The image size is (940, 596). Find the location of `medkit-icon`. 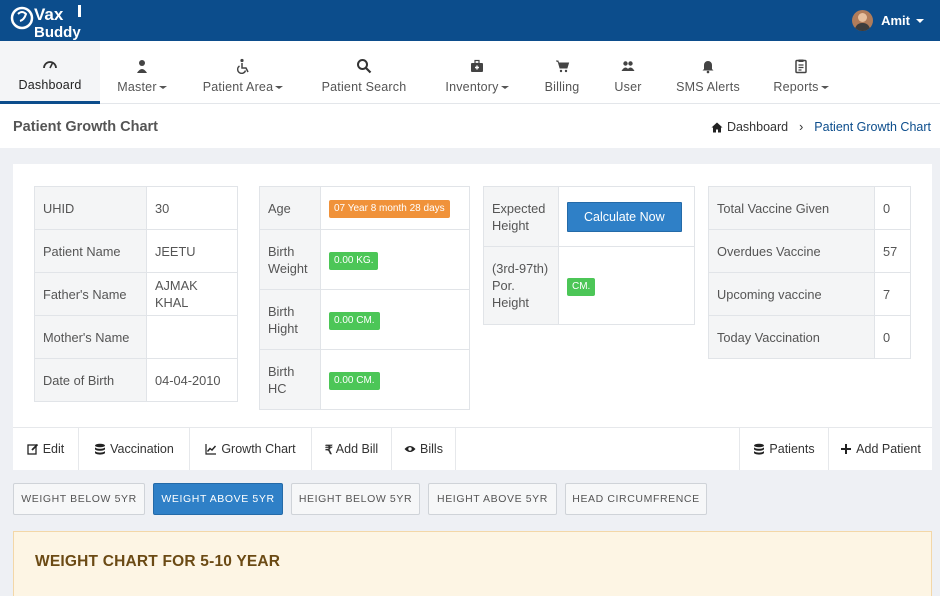

medkit-icon is located at coordinates (477, 65).